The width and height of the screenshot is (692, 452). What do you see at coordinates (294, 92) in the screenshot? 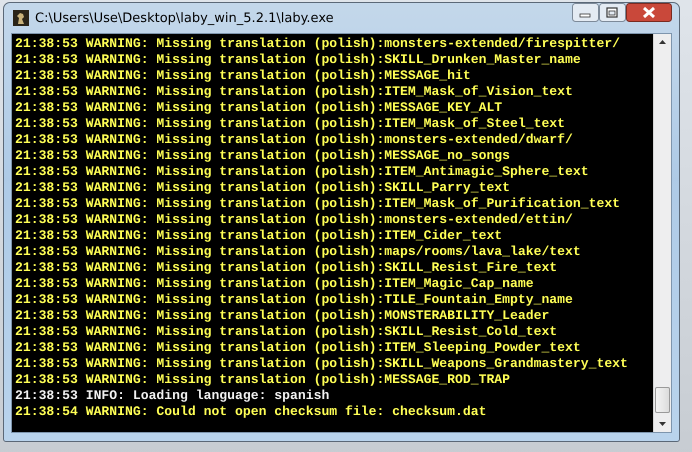
I see `log-line: 21:38:53 WARNING: Missing translation (polish):ITEM_Mask_of_Vision_text` at bounding box center [294, 92].